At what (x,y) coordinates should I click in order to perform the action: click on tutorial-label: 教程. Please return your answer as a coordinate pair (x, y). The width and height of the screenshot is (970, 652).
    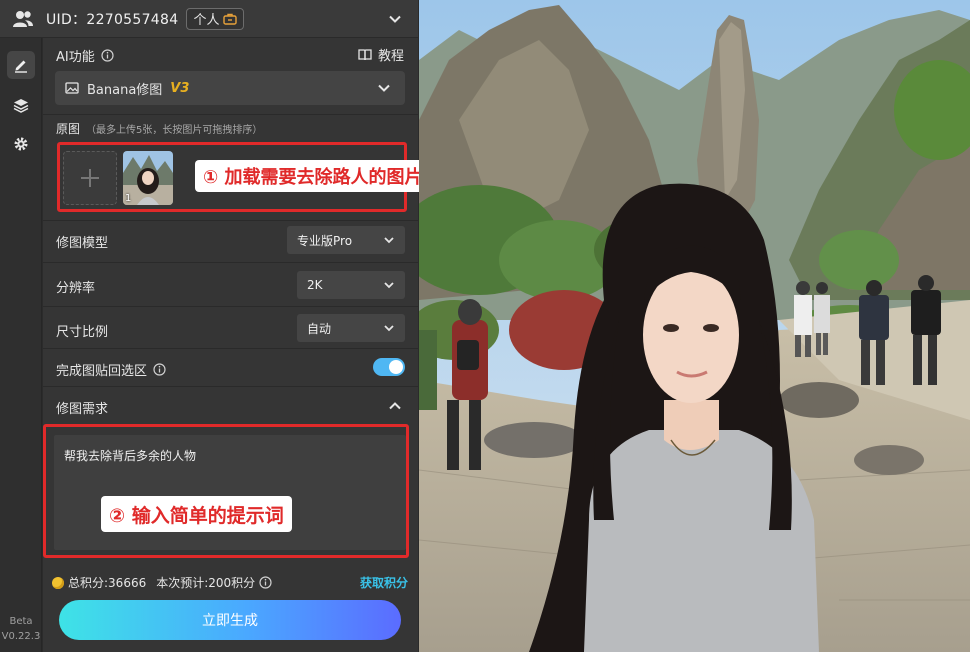
    Looking at the image, I should click on (390, 56).